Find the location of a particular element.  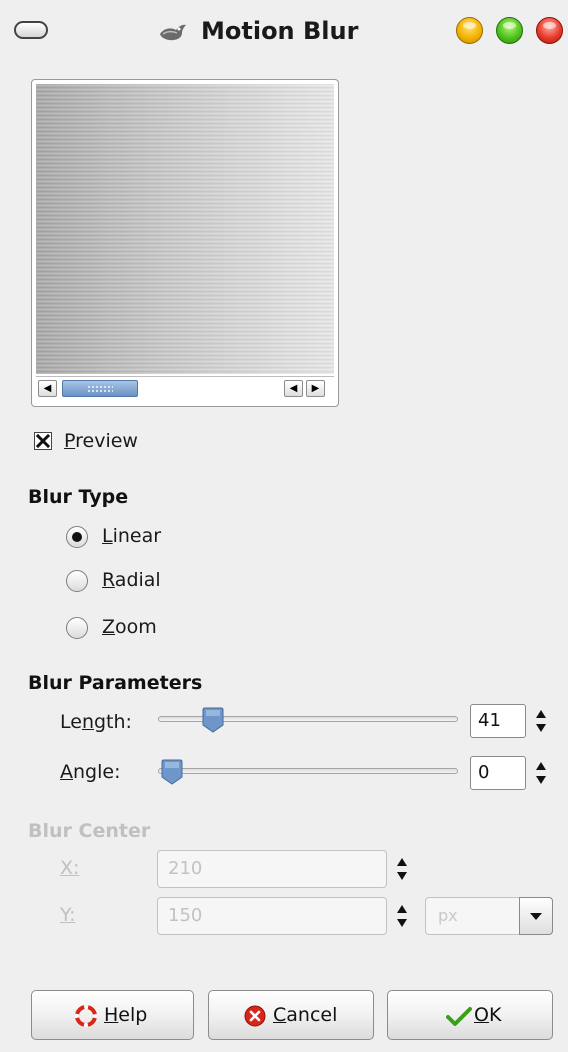

scroll-left-icon: ◀ is located at coordinates (47, 388).